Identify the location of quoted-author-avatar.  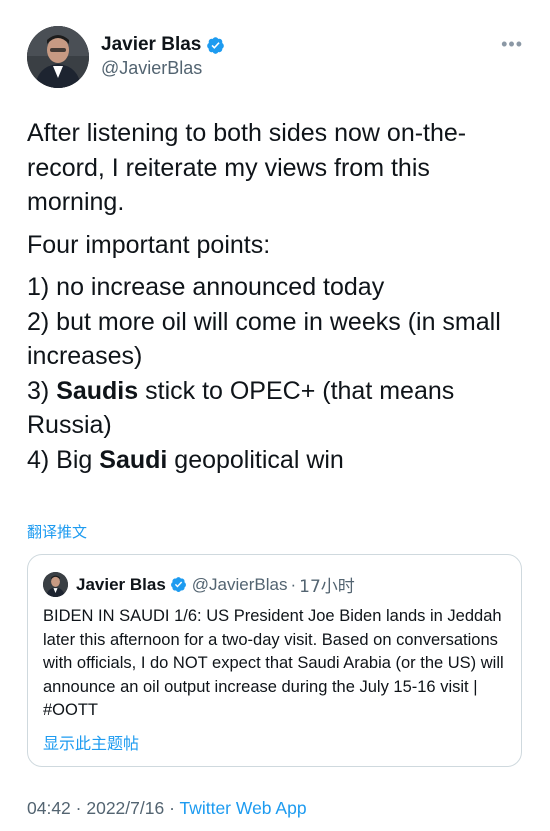
(55, 584).